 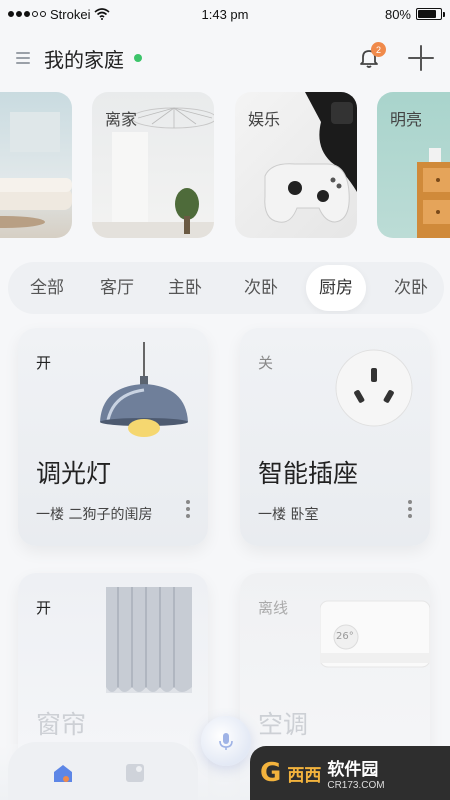 What do you see at coordinates (345, 636) in the screenshot?
I see `ac-temperature: 26°` at bounding box center [345, 636].